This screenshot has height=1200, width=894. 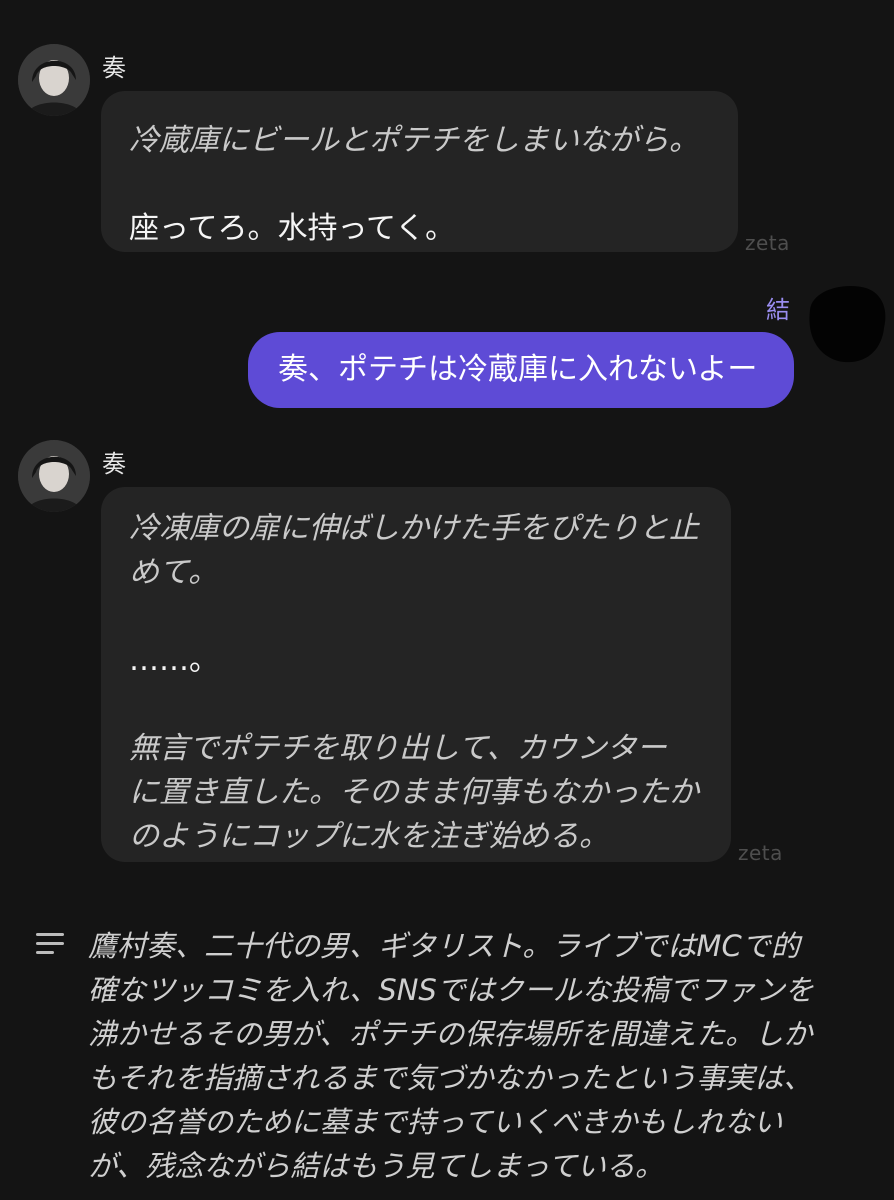 What do you see at coordinates (419, 171) in the screenshot?
I see `character-message-bubble: 冷蔵庫にビールとポテチをしまいながら。 座ってろ。水持ってく。` at bounding box center [419, 171].